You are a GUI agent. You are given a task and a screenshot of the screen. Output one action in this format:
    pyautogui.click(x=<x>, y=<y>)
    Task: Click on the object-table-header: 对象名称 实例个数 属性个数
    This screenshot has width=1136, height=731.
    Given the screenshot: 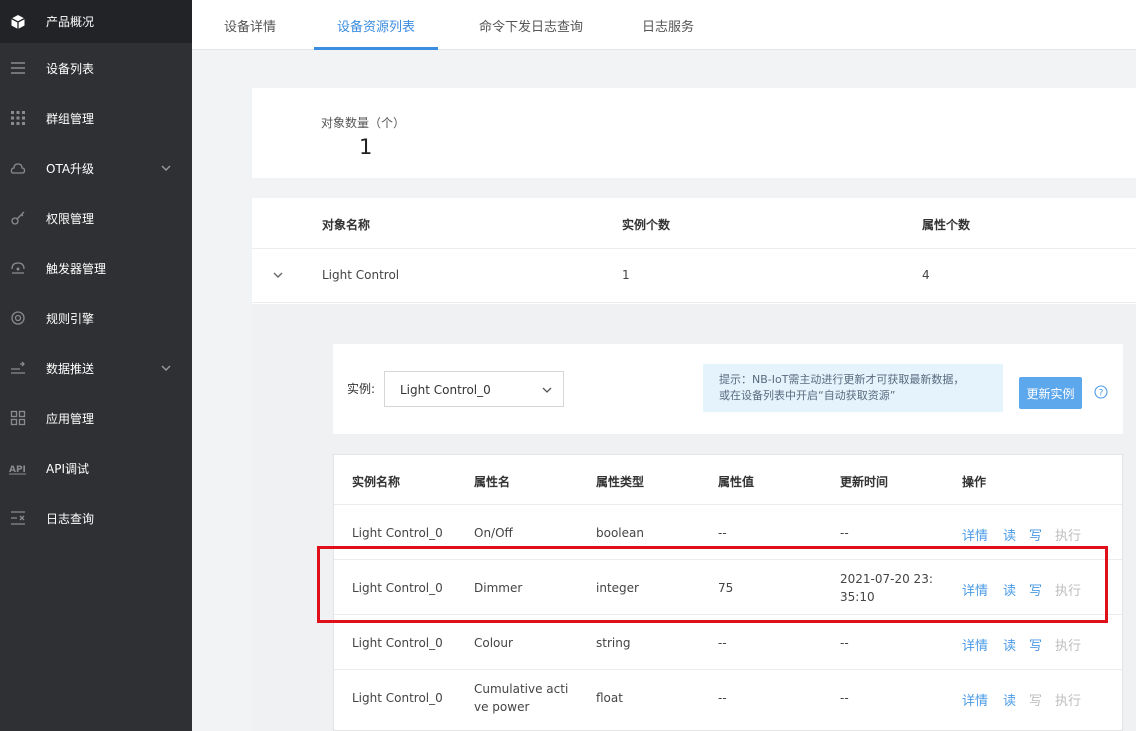 What is the action you would take?
    pyautogui.click(x=694, y=223)
    